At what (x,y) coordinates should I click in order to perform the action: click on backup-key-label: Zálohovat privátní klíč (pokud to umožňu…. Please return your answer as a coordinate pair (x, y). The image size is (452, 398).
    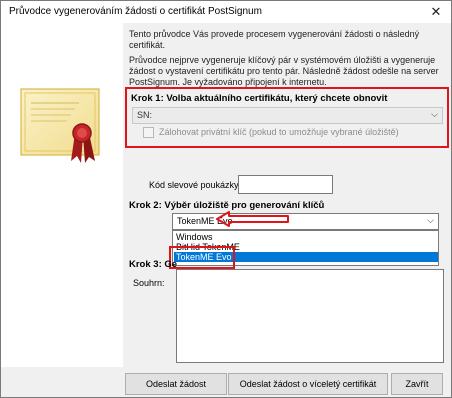
    Looking at the image, I should click on (279, 132).